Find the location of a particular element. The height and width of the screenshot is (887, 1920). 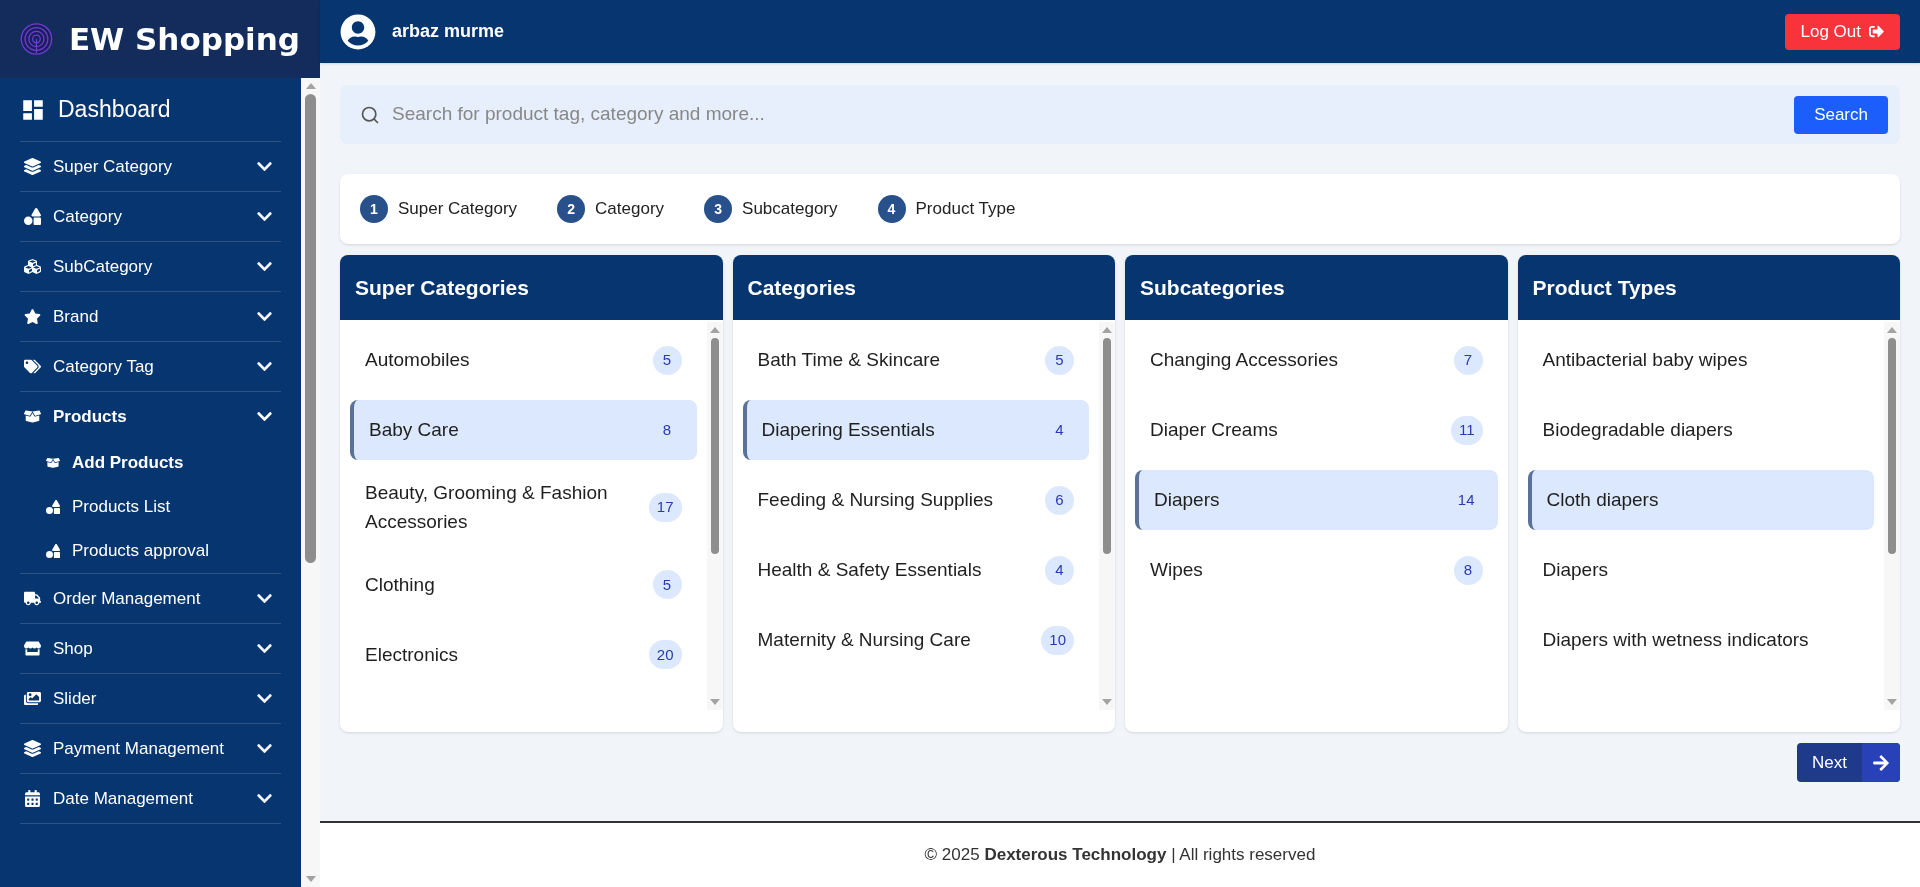

truck-icon is located at coordinates (32, 598).